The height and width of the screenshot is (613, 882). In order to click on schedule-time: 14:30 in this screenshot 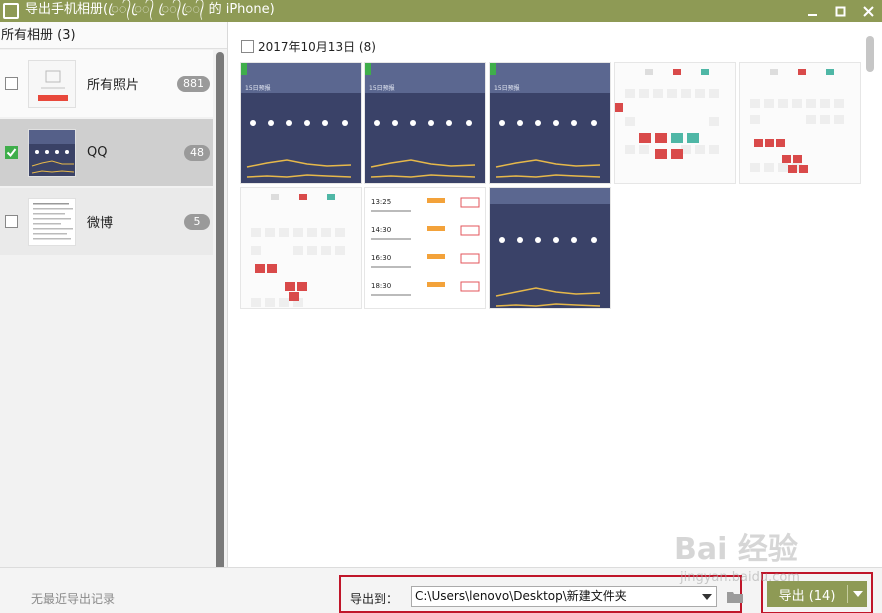, I will do `click(381, 230)`.